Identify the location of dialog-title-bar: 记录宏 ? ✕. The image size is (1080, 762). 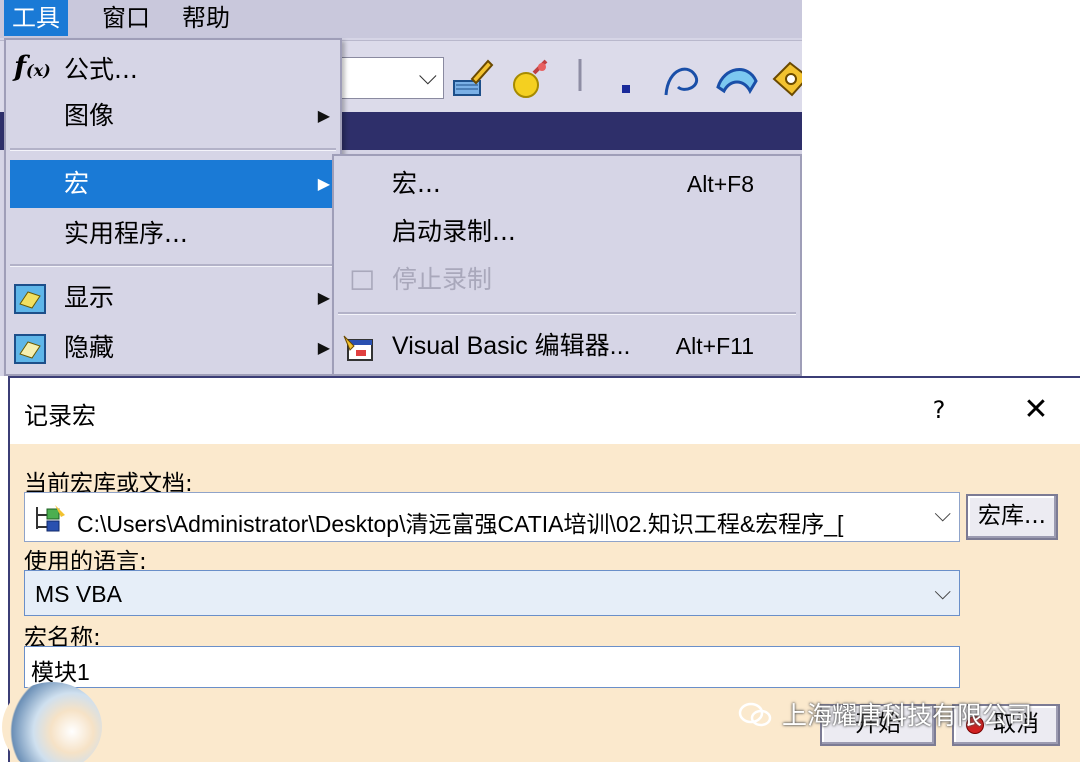
(545, 411).